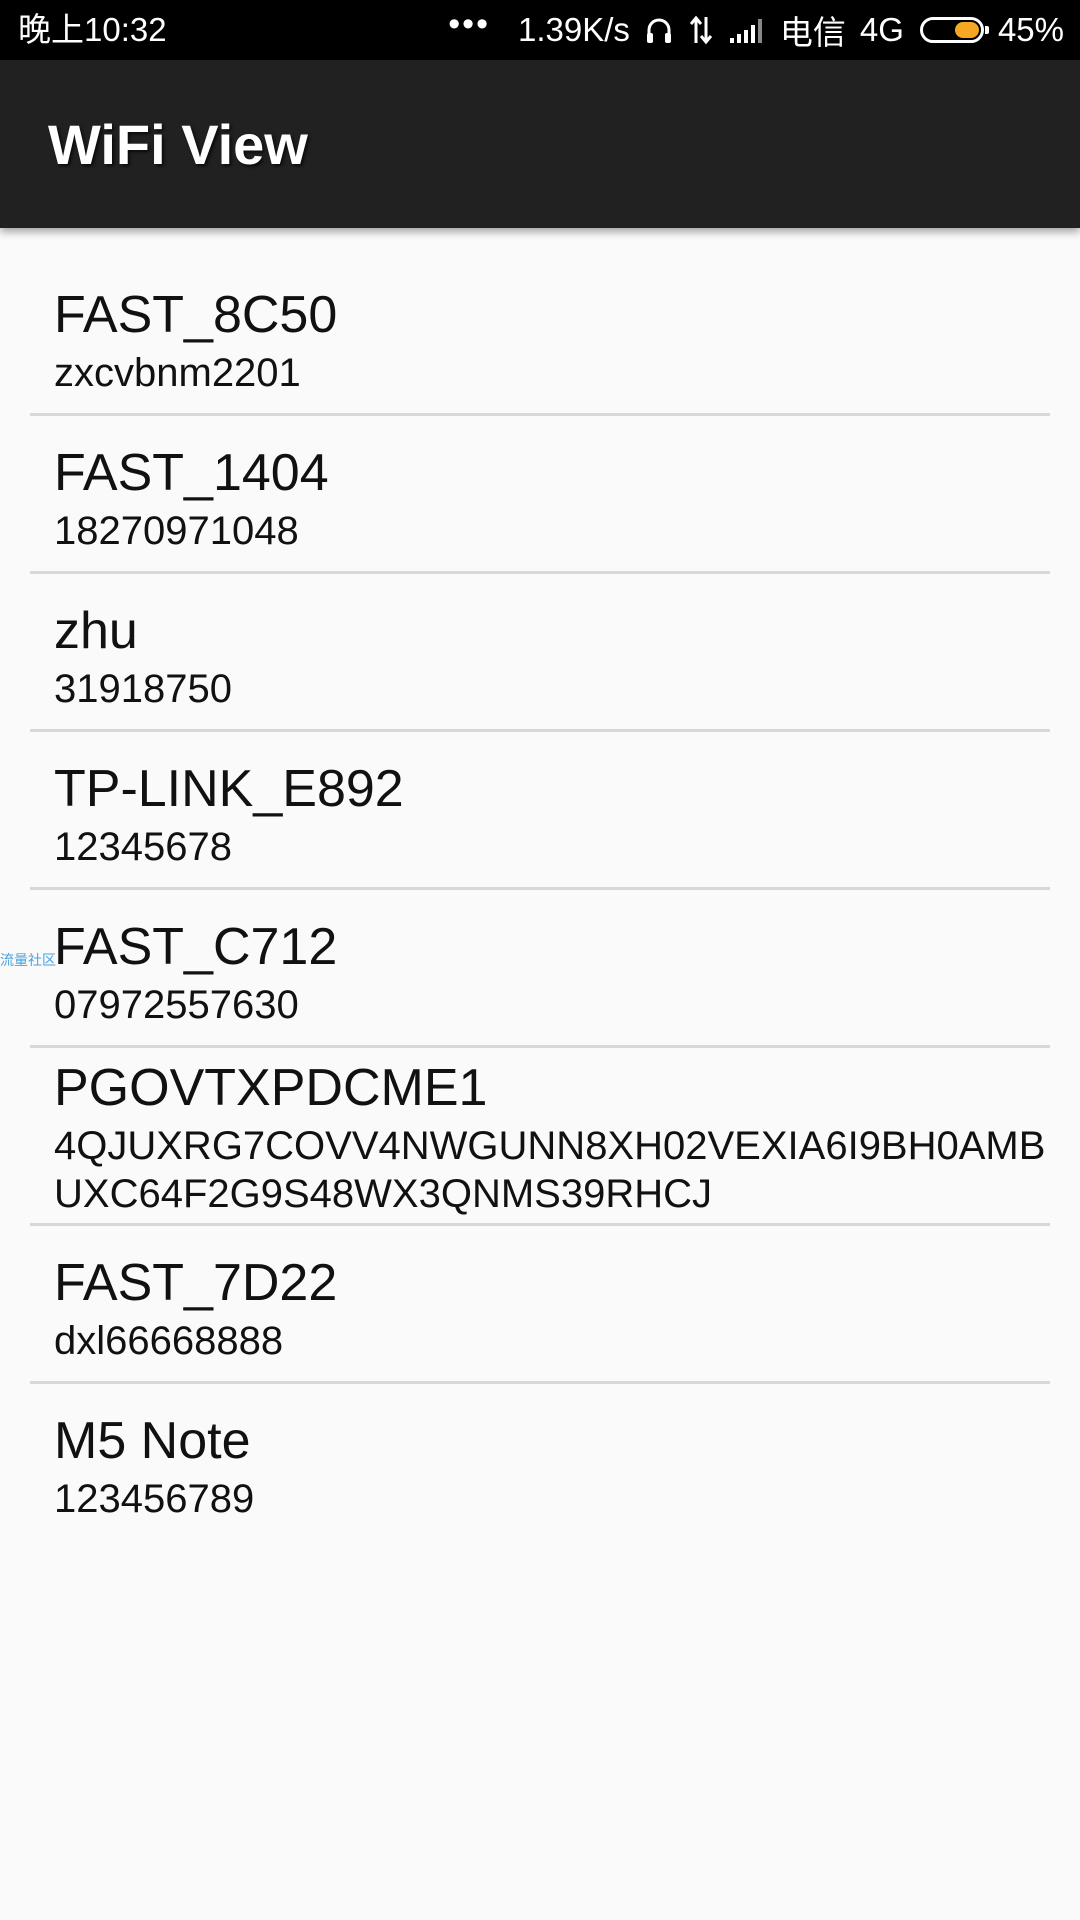 This screenshot has width=1080, height=1920. Describe the element at coordinates (176, 1005) in the screenshot. I see `wifi-password: 07972557630` at that location.